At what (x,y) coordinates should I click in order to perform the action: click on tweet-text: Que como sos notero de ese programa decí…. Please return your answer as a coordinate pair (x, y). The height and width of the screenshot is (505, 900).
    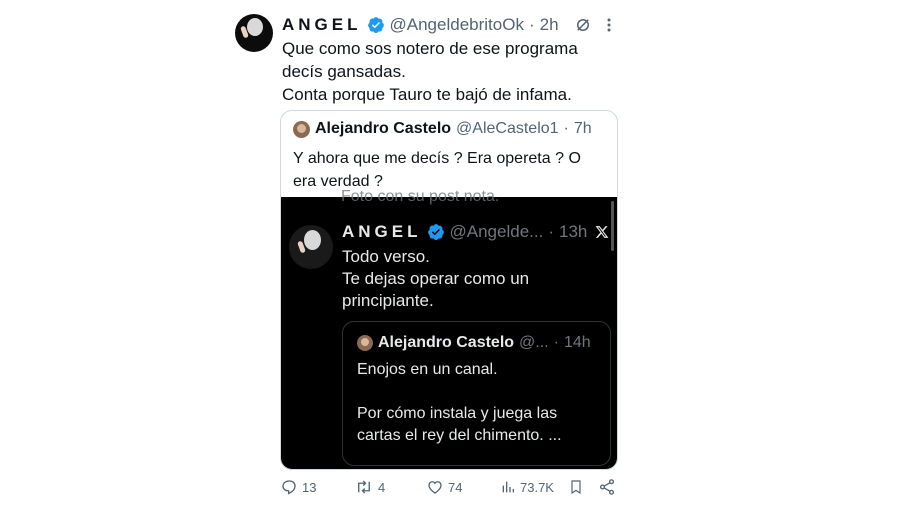
    Looking at the image, I should click on (452, 71).